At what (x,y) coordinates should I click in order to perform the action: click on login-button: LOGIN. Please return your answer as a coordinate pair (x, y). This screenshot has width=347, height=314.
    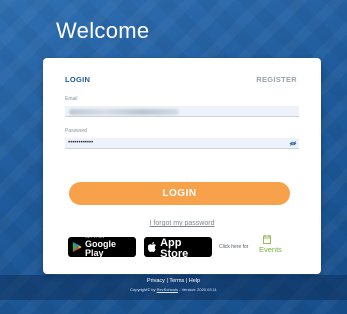
    Looking at the image, I should click on (179, 193).